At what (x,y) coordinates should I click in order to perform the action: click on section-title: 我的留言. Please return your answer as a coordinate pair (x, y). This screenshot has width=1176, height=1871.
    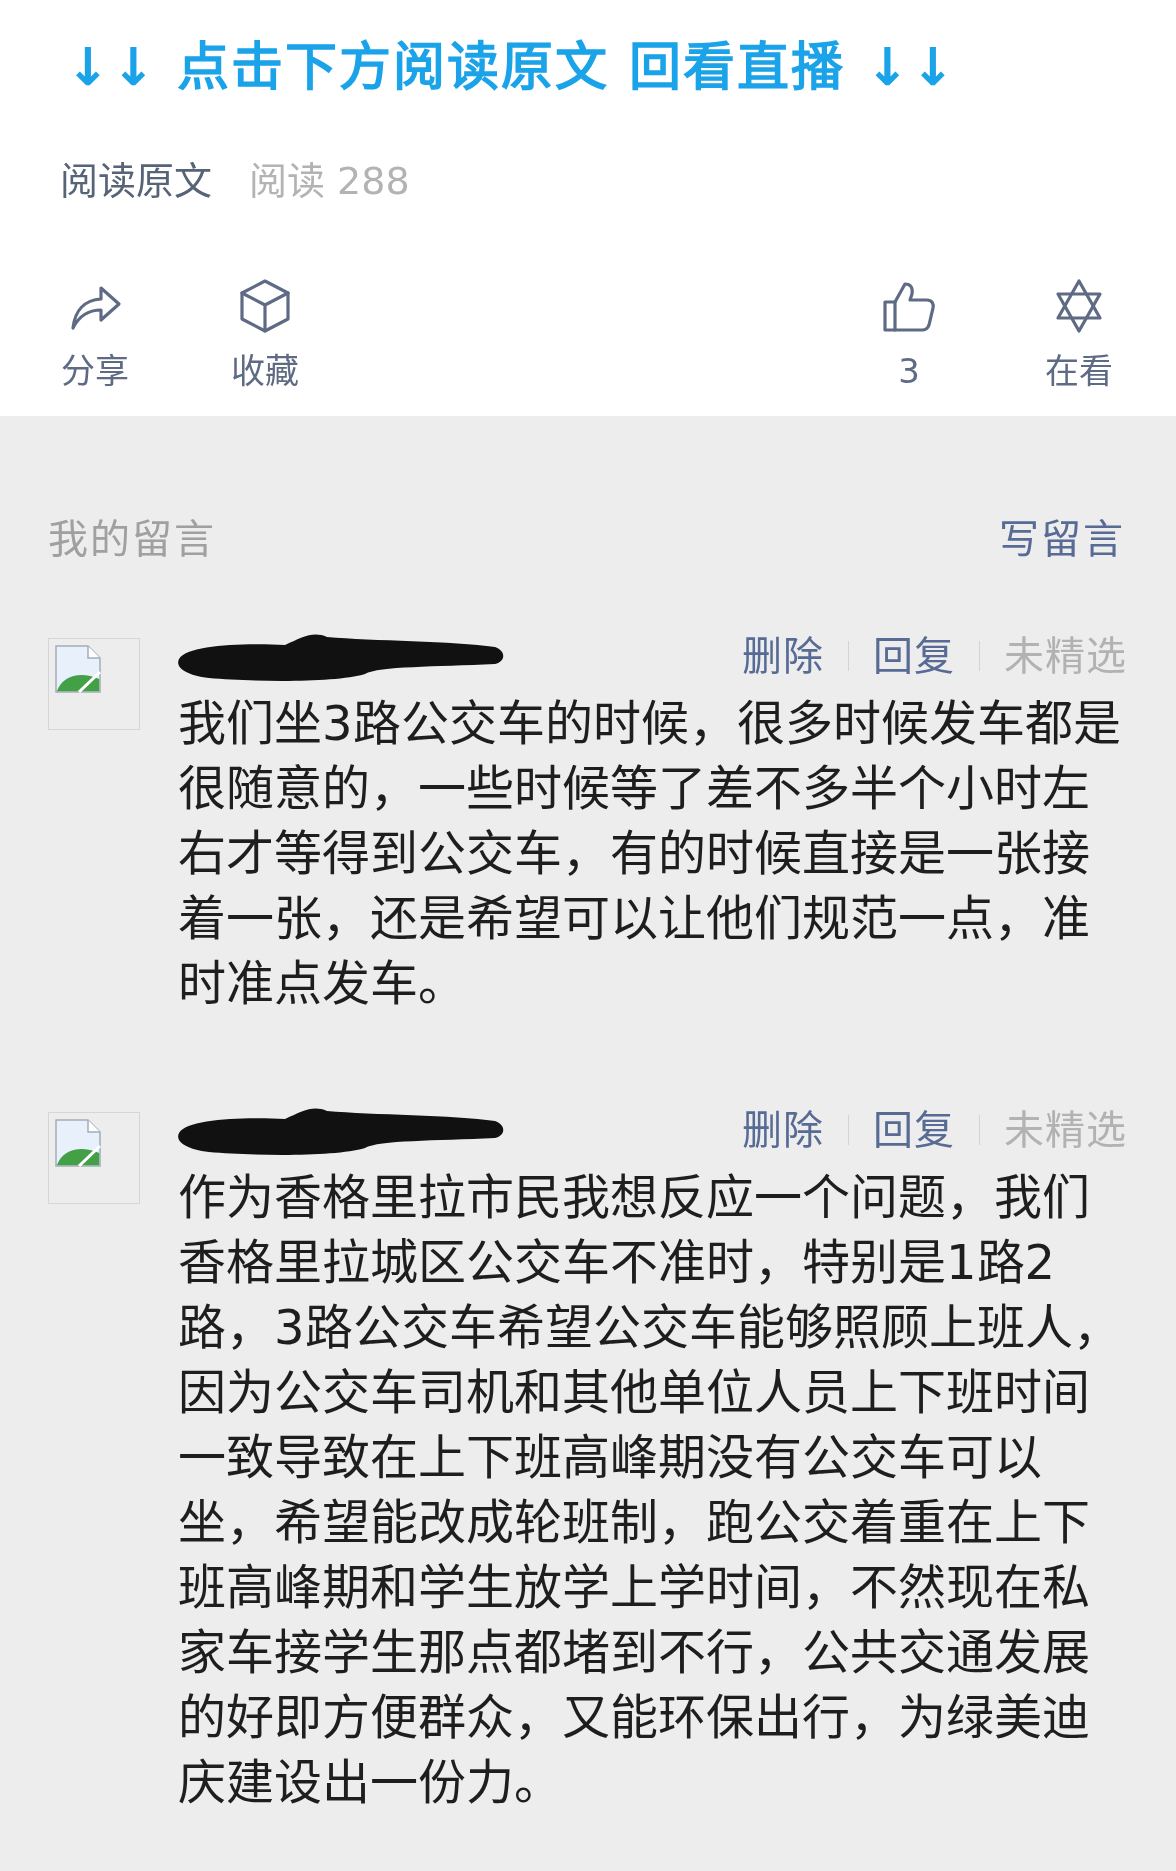
    Looking at the image, I should click on (132, 539).